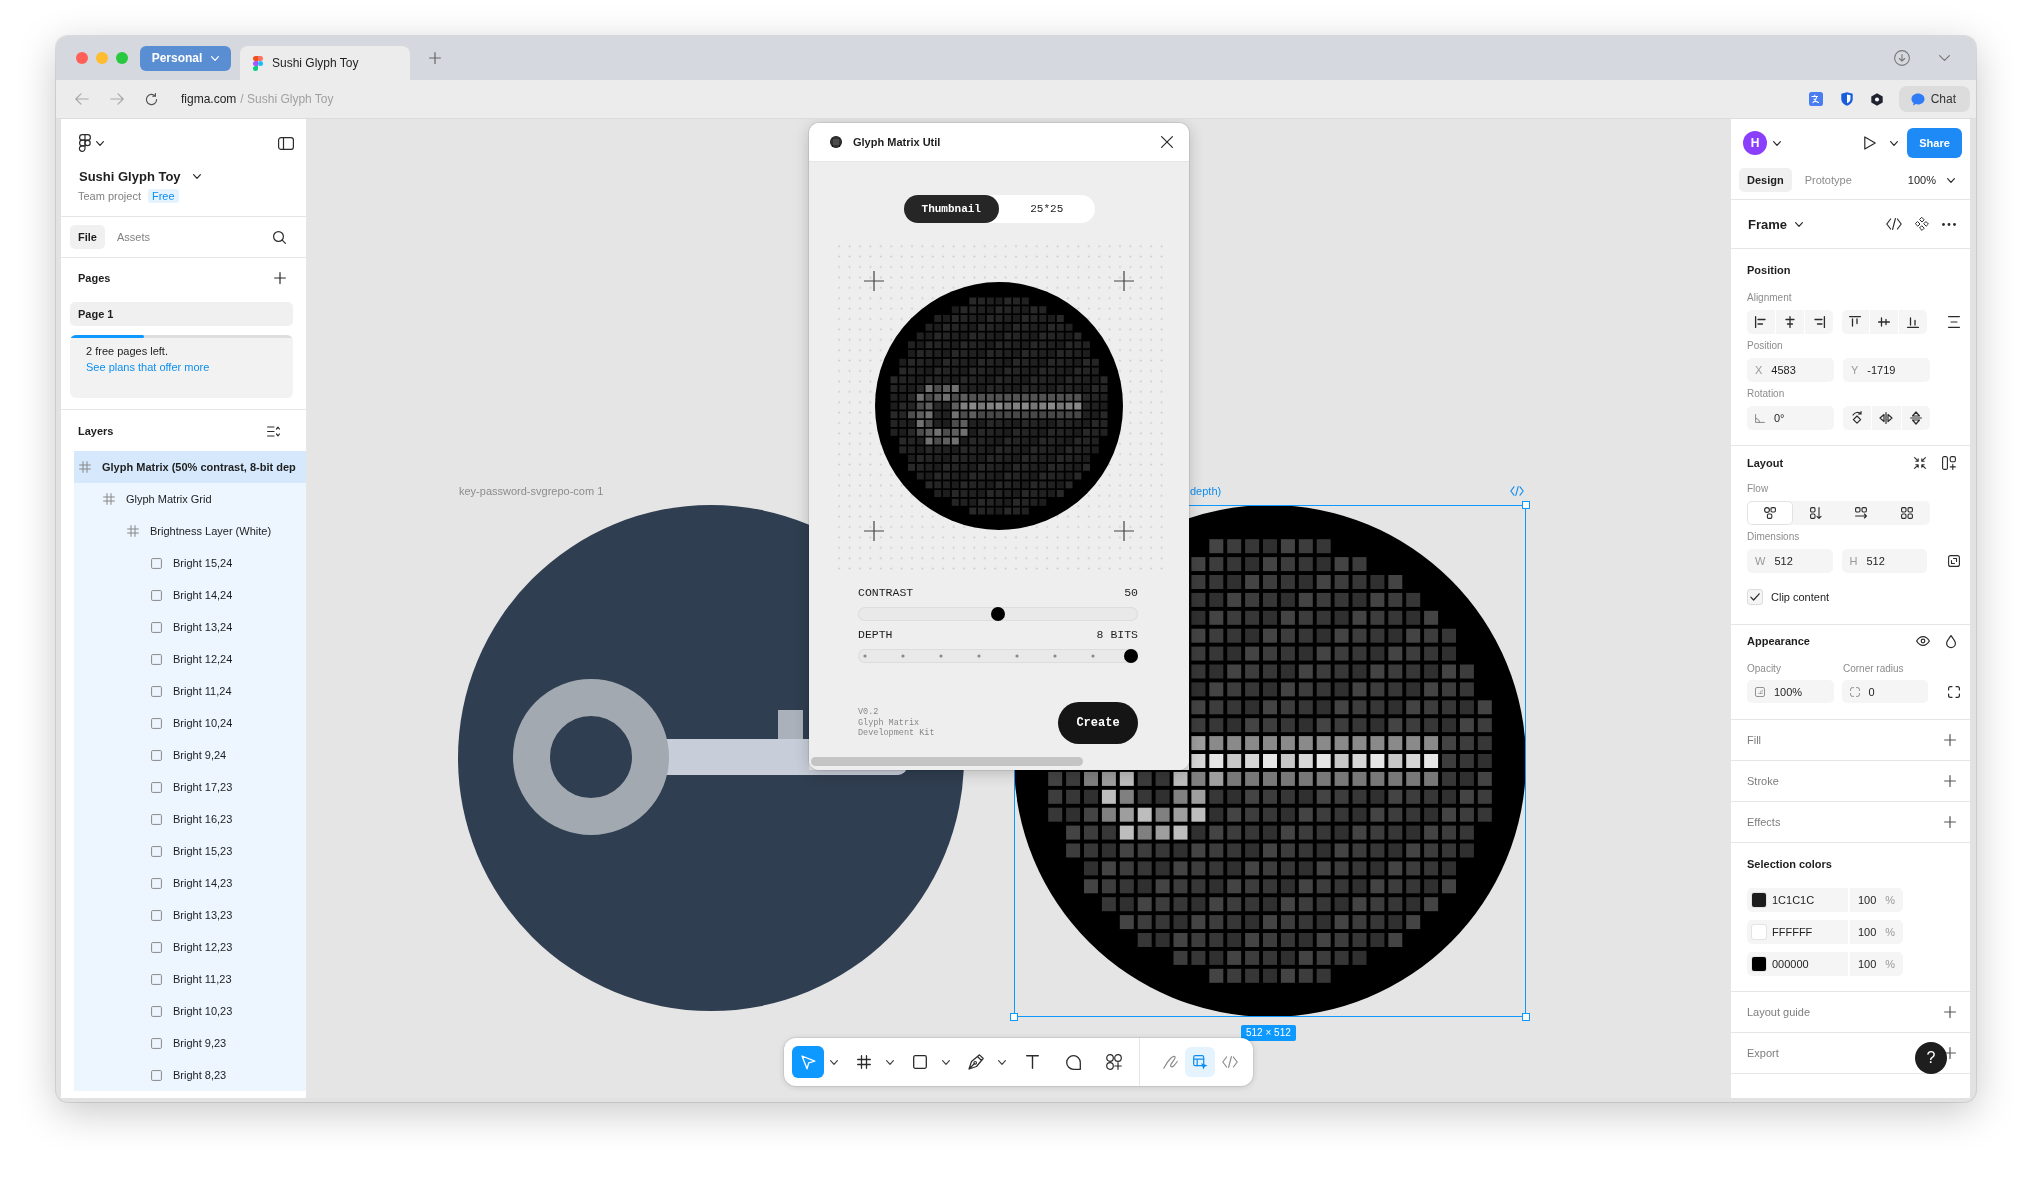  I want to click on panel-tab: Assets, so click(133, 237).